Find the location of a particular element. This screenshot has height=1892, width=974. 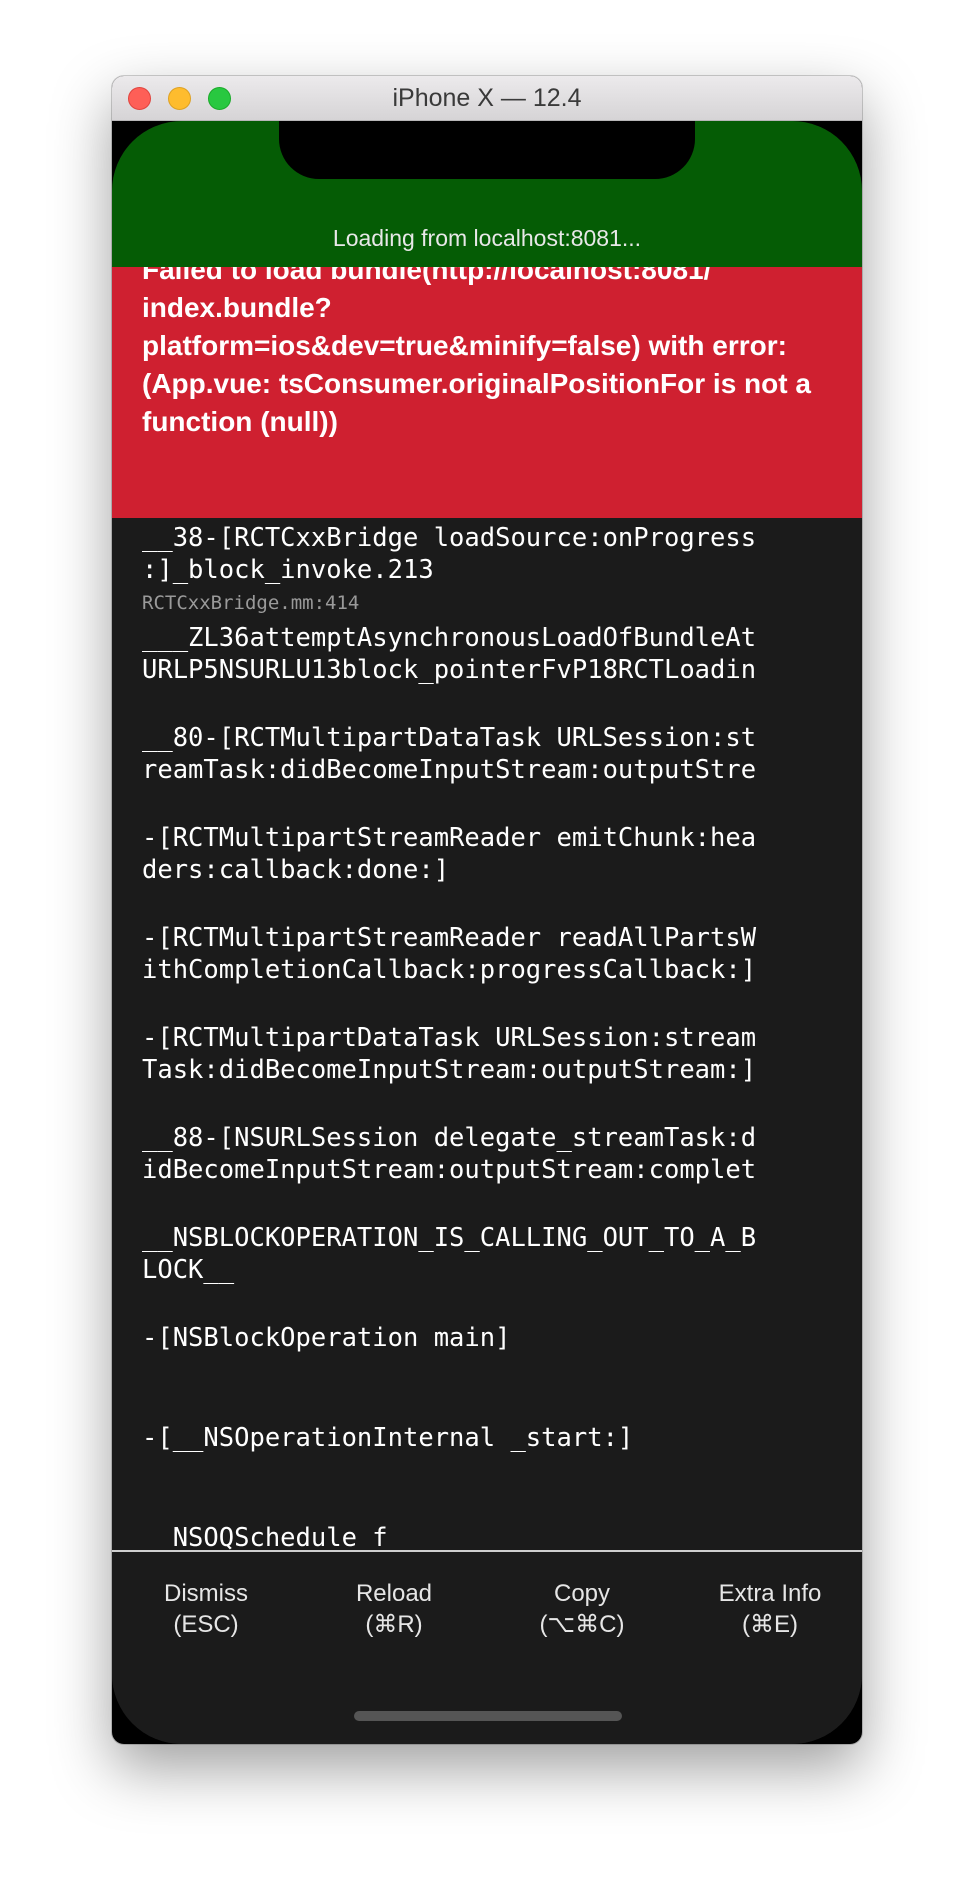

extra-info-button: Extra Info (⌘E) is located at coordinates (769, 1609).